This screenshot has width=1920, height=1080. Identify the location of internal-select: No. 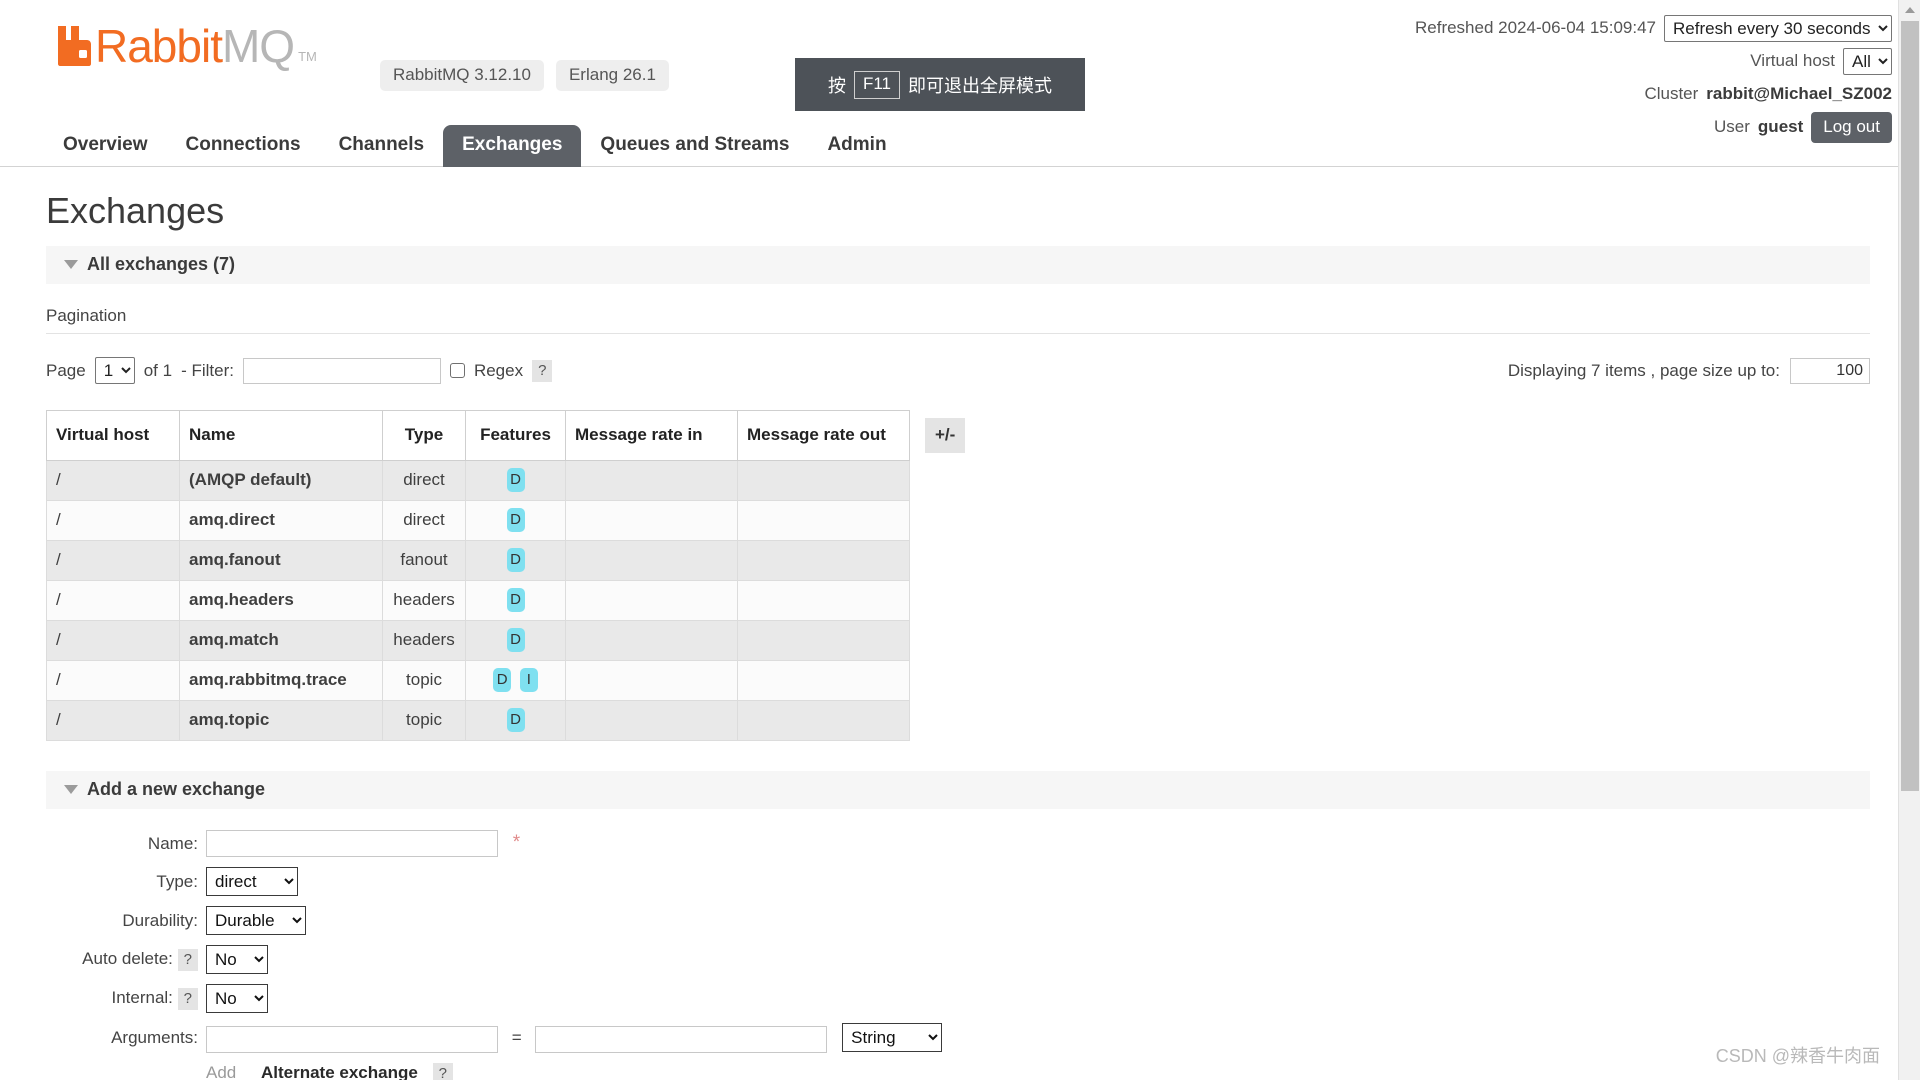
(237, 998).